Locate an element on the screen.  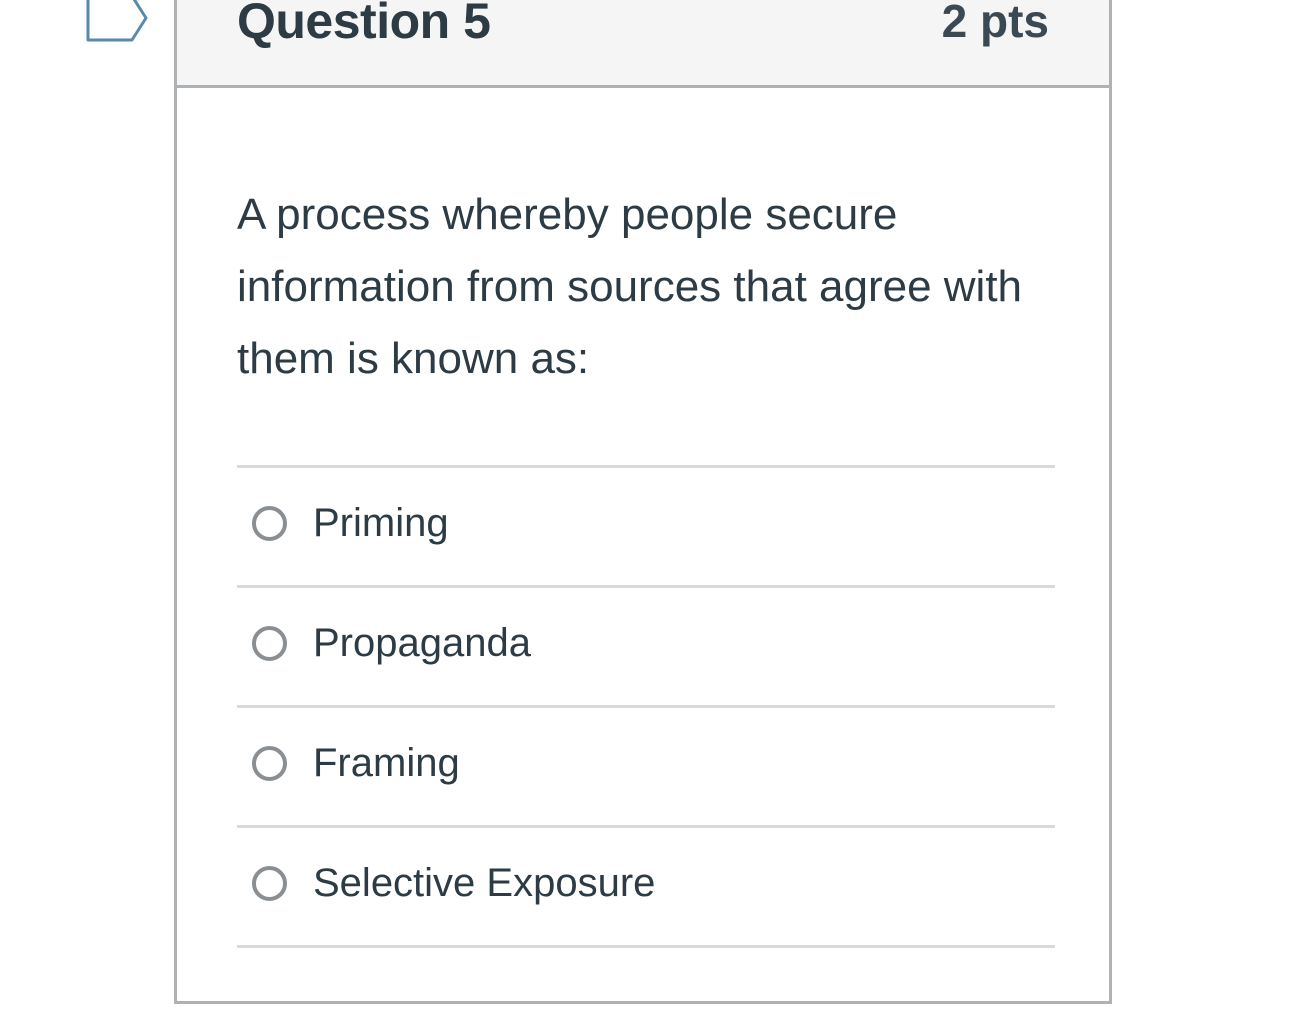
flag-question-icon is located at coordinates (117, 22).